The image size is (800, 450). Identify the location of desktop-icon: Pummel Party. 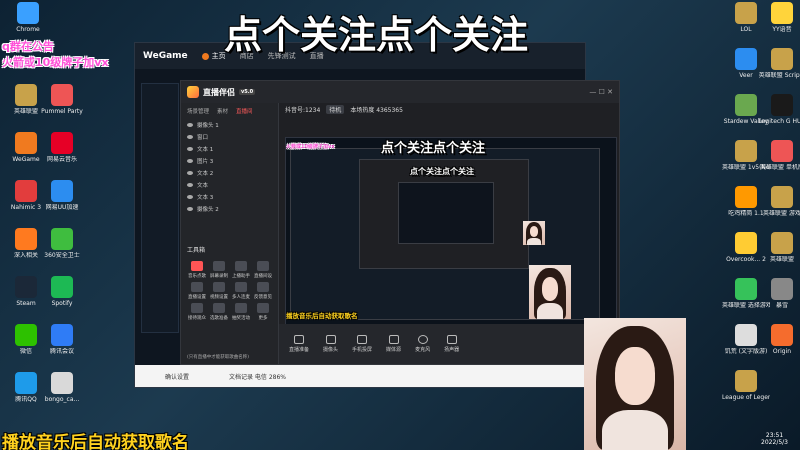
(62, 99).